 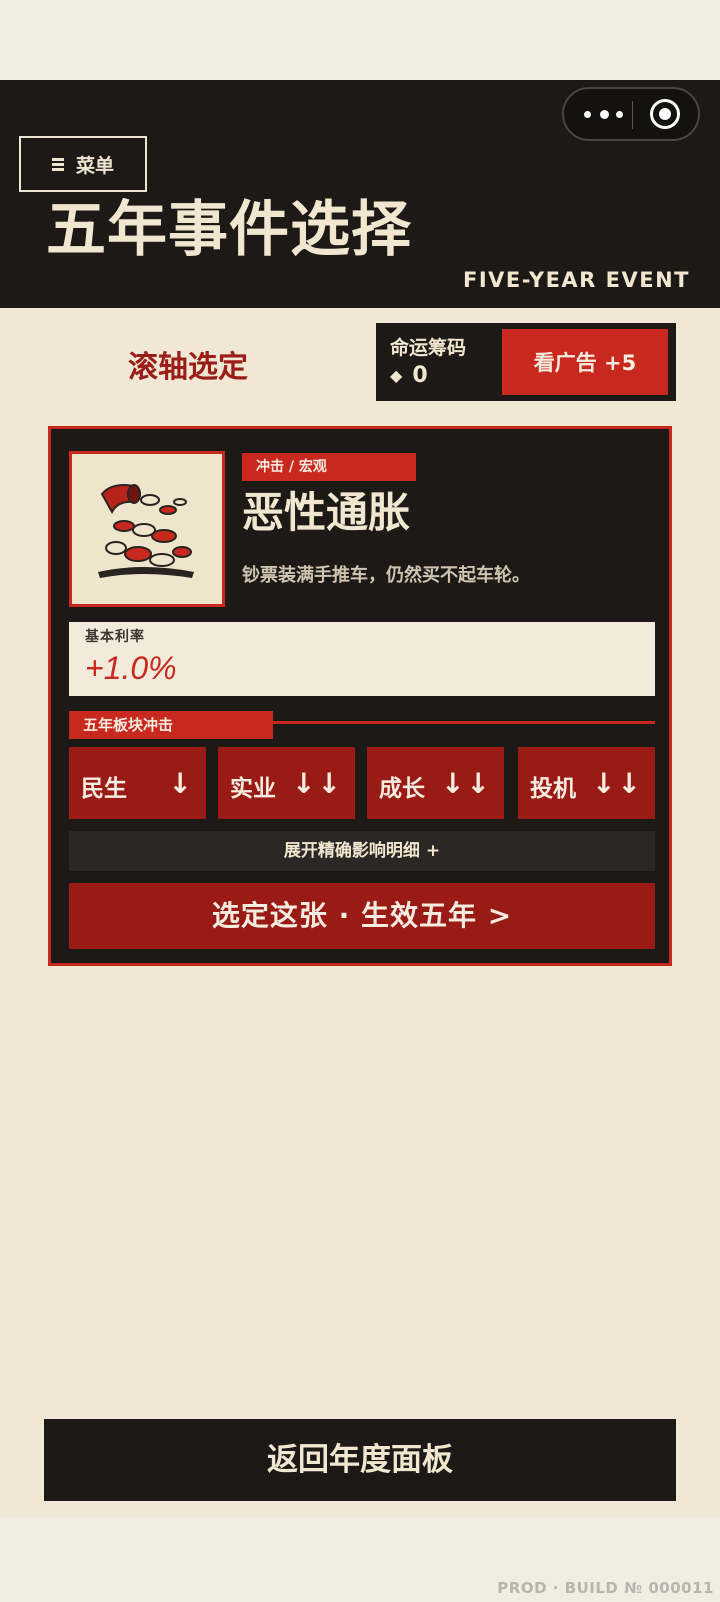 What do you see at coordinates (137, 783) in the screenshot?
I see `sector-minsheng: 民生 ↓` at bounding box center [137, 783].